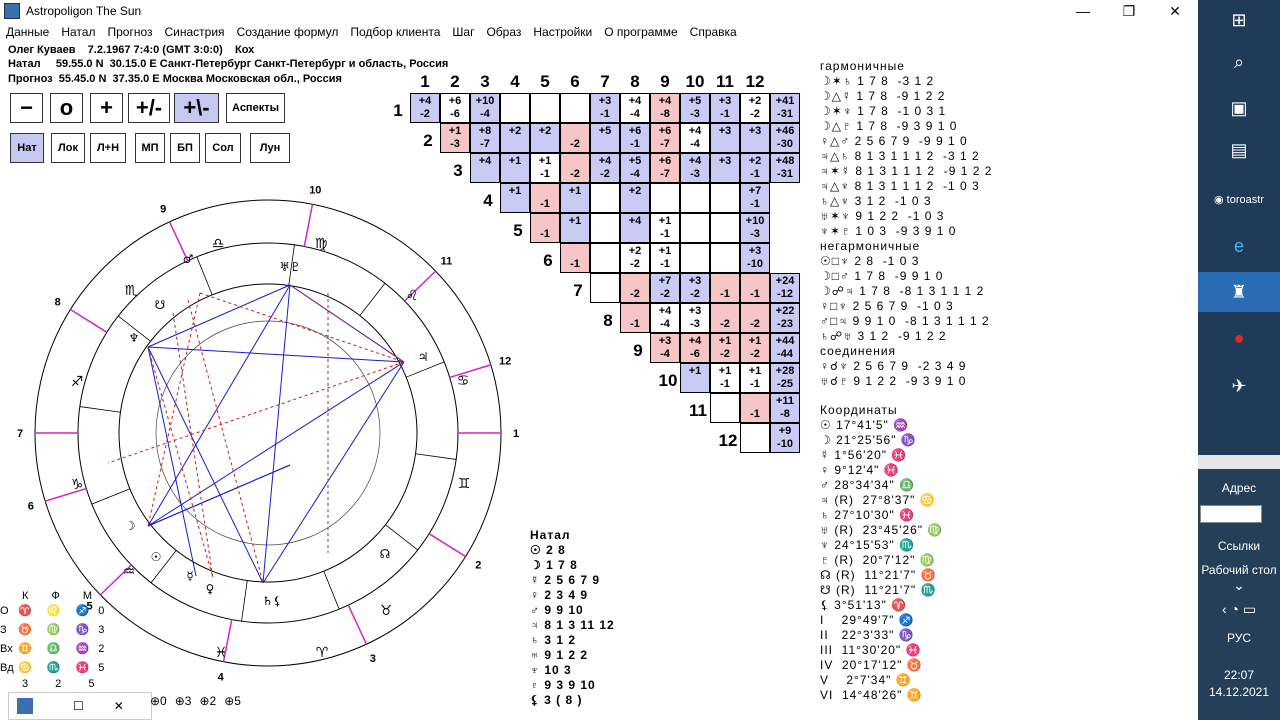 The image size is (1280, 720). I want to click on aspect-line: ☽△♇ 1 7 8 -9 3 9 1 0, so click(889, 126).